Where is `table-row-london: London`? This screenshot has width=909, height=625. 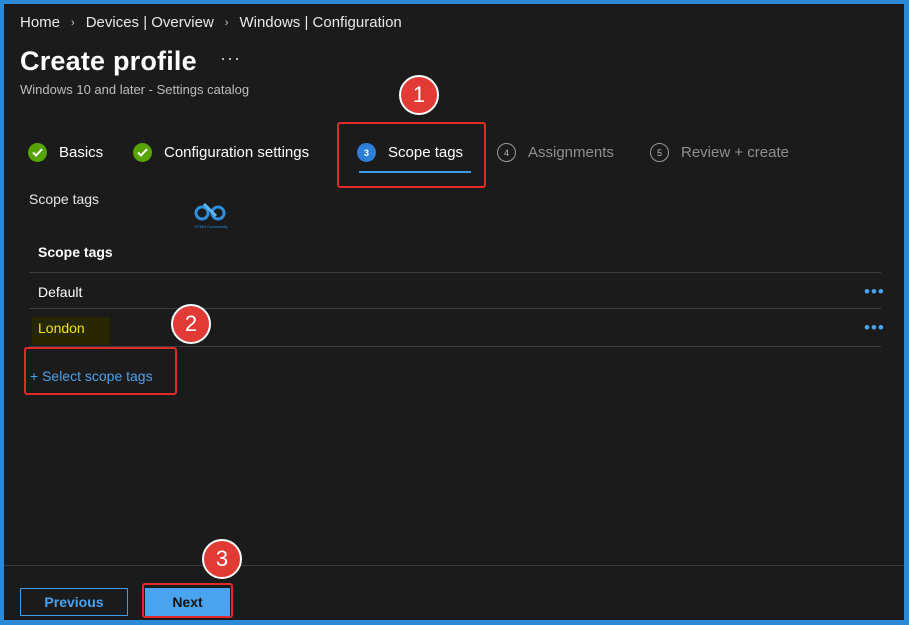 table-row-london: London is located at coordinates (61, 328).